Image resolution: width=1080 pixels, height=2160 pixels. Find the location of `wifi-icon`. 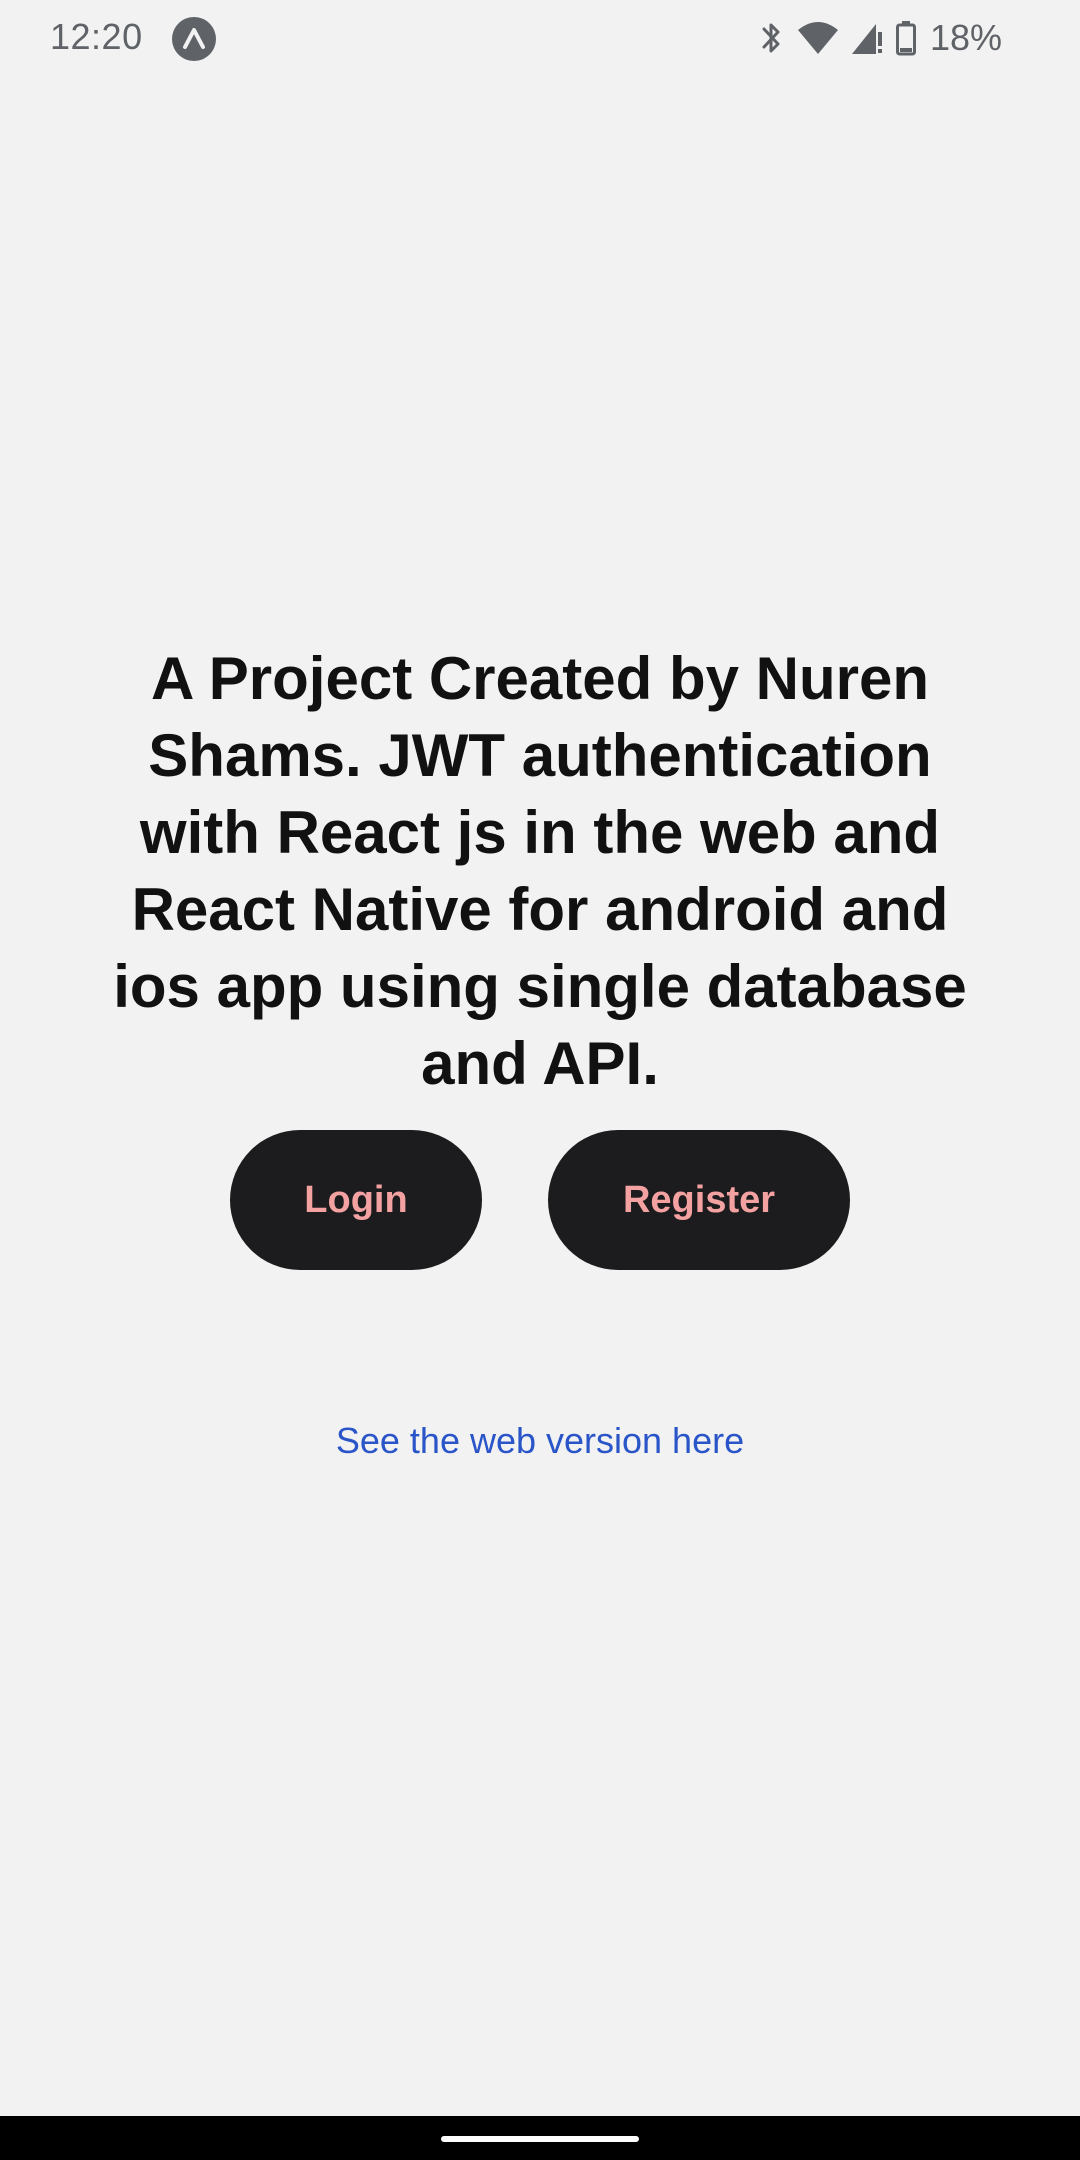

wifi-icon is located at coordinates (817, 38).